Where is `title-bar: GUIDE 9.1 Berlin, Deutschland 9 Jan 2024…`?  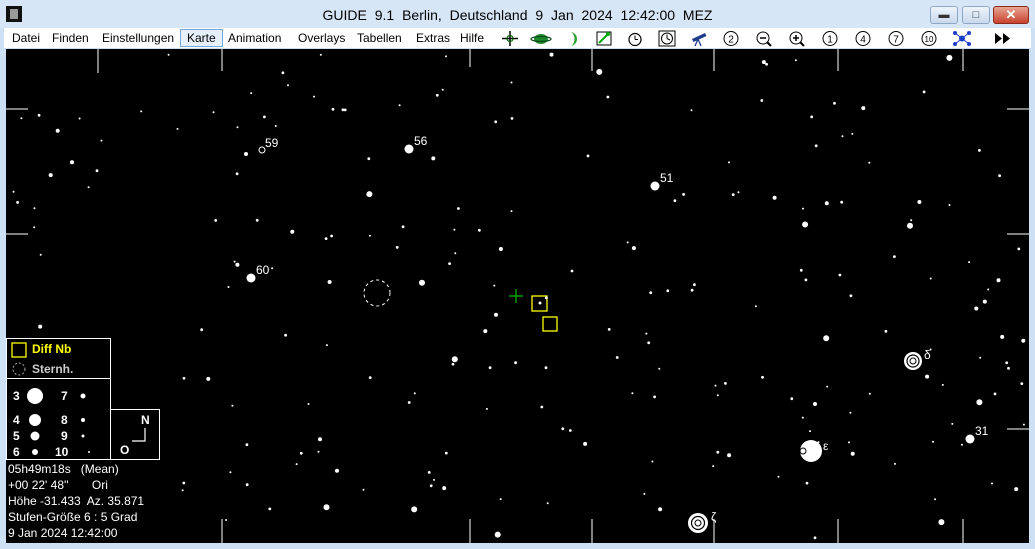
title-bar: GUIDE 9.1 Berlin, Deutschland 9 Jan 2024… is located at coordinates (517, 14).